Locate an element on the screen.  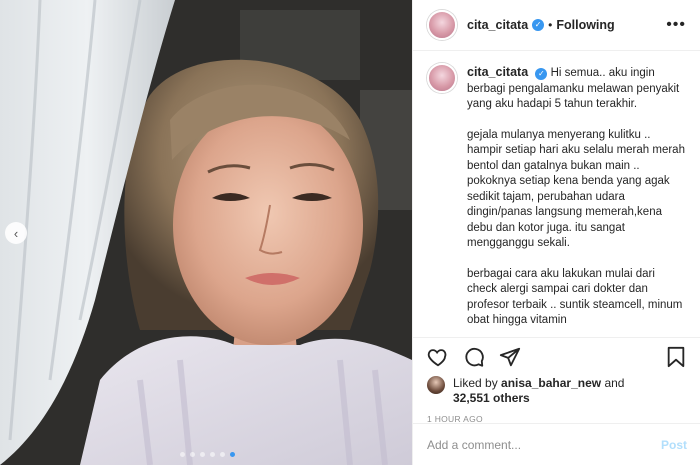
carousel-prev-button: ‹ is located at coordinates (16, 233).